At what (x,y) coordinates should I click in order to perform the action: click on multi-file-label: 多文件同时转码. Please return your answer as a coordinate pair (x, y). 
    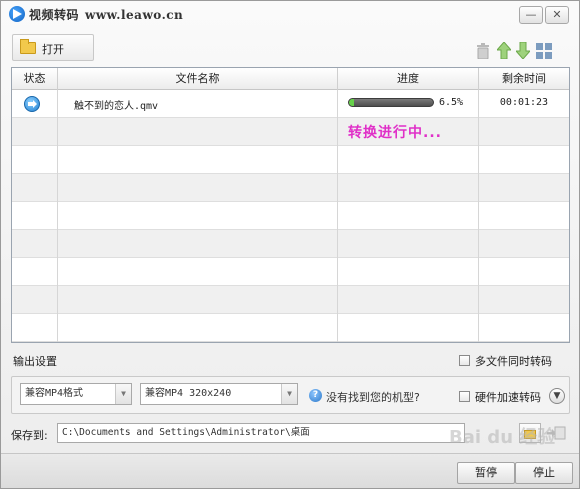
    Looking at the image, I should click on (513, 361).